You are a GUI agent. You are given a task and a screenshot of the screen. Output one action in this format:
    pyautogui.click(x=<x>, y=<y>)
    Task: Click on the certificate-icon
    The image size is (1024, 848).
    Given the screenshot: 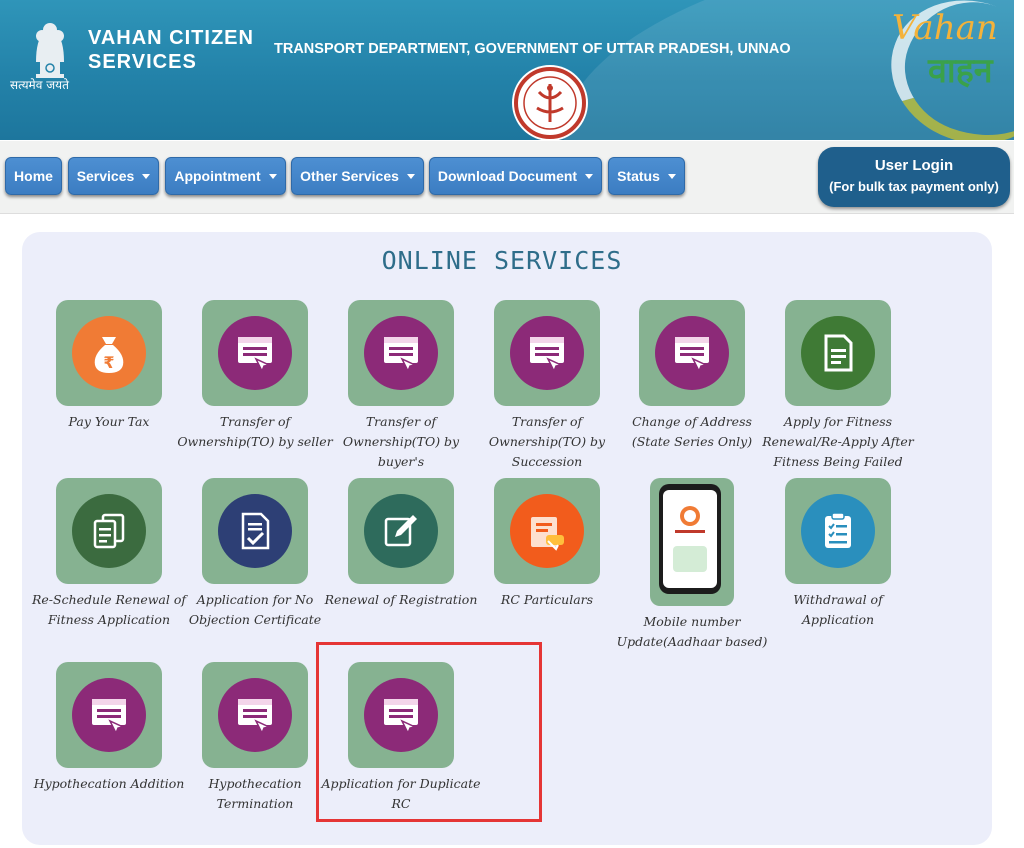 What is the action you would take?
    pyautogui.click(x=255, y=531)
    